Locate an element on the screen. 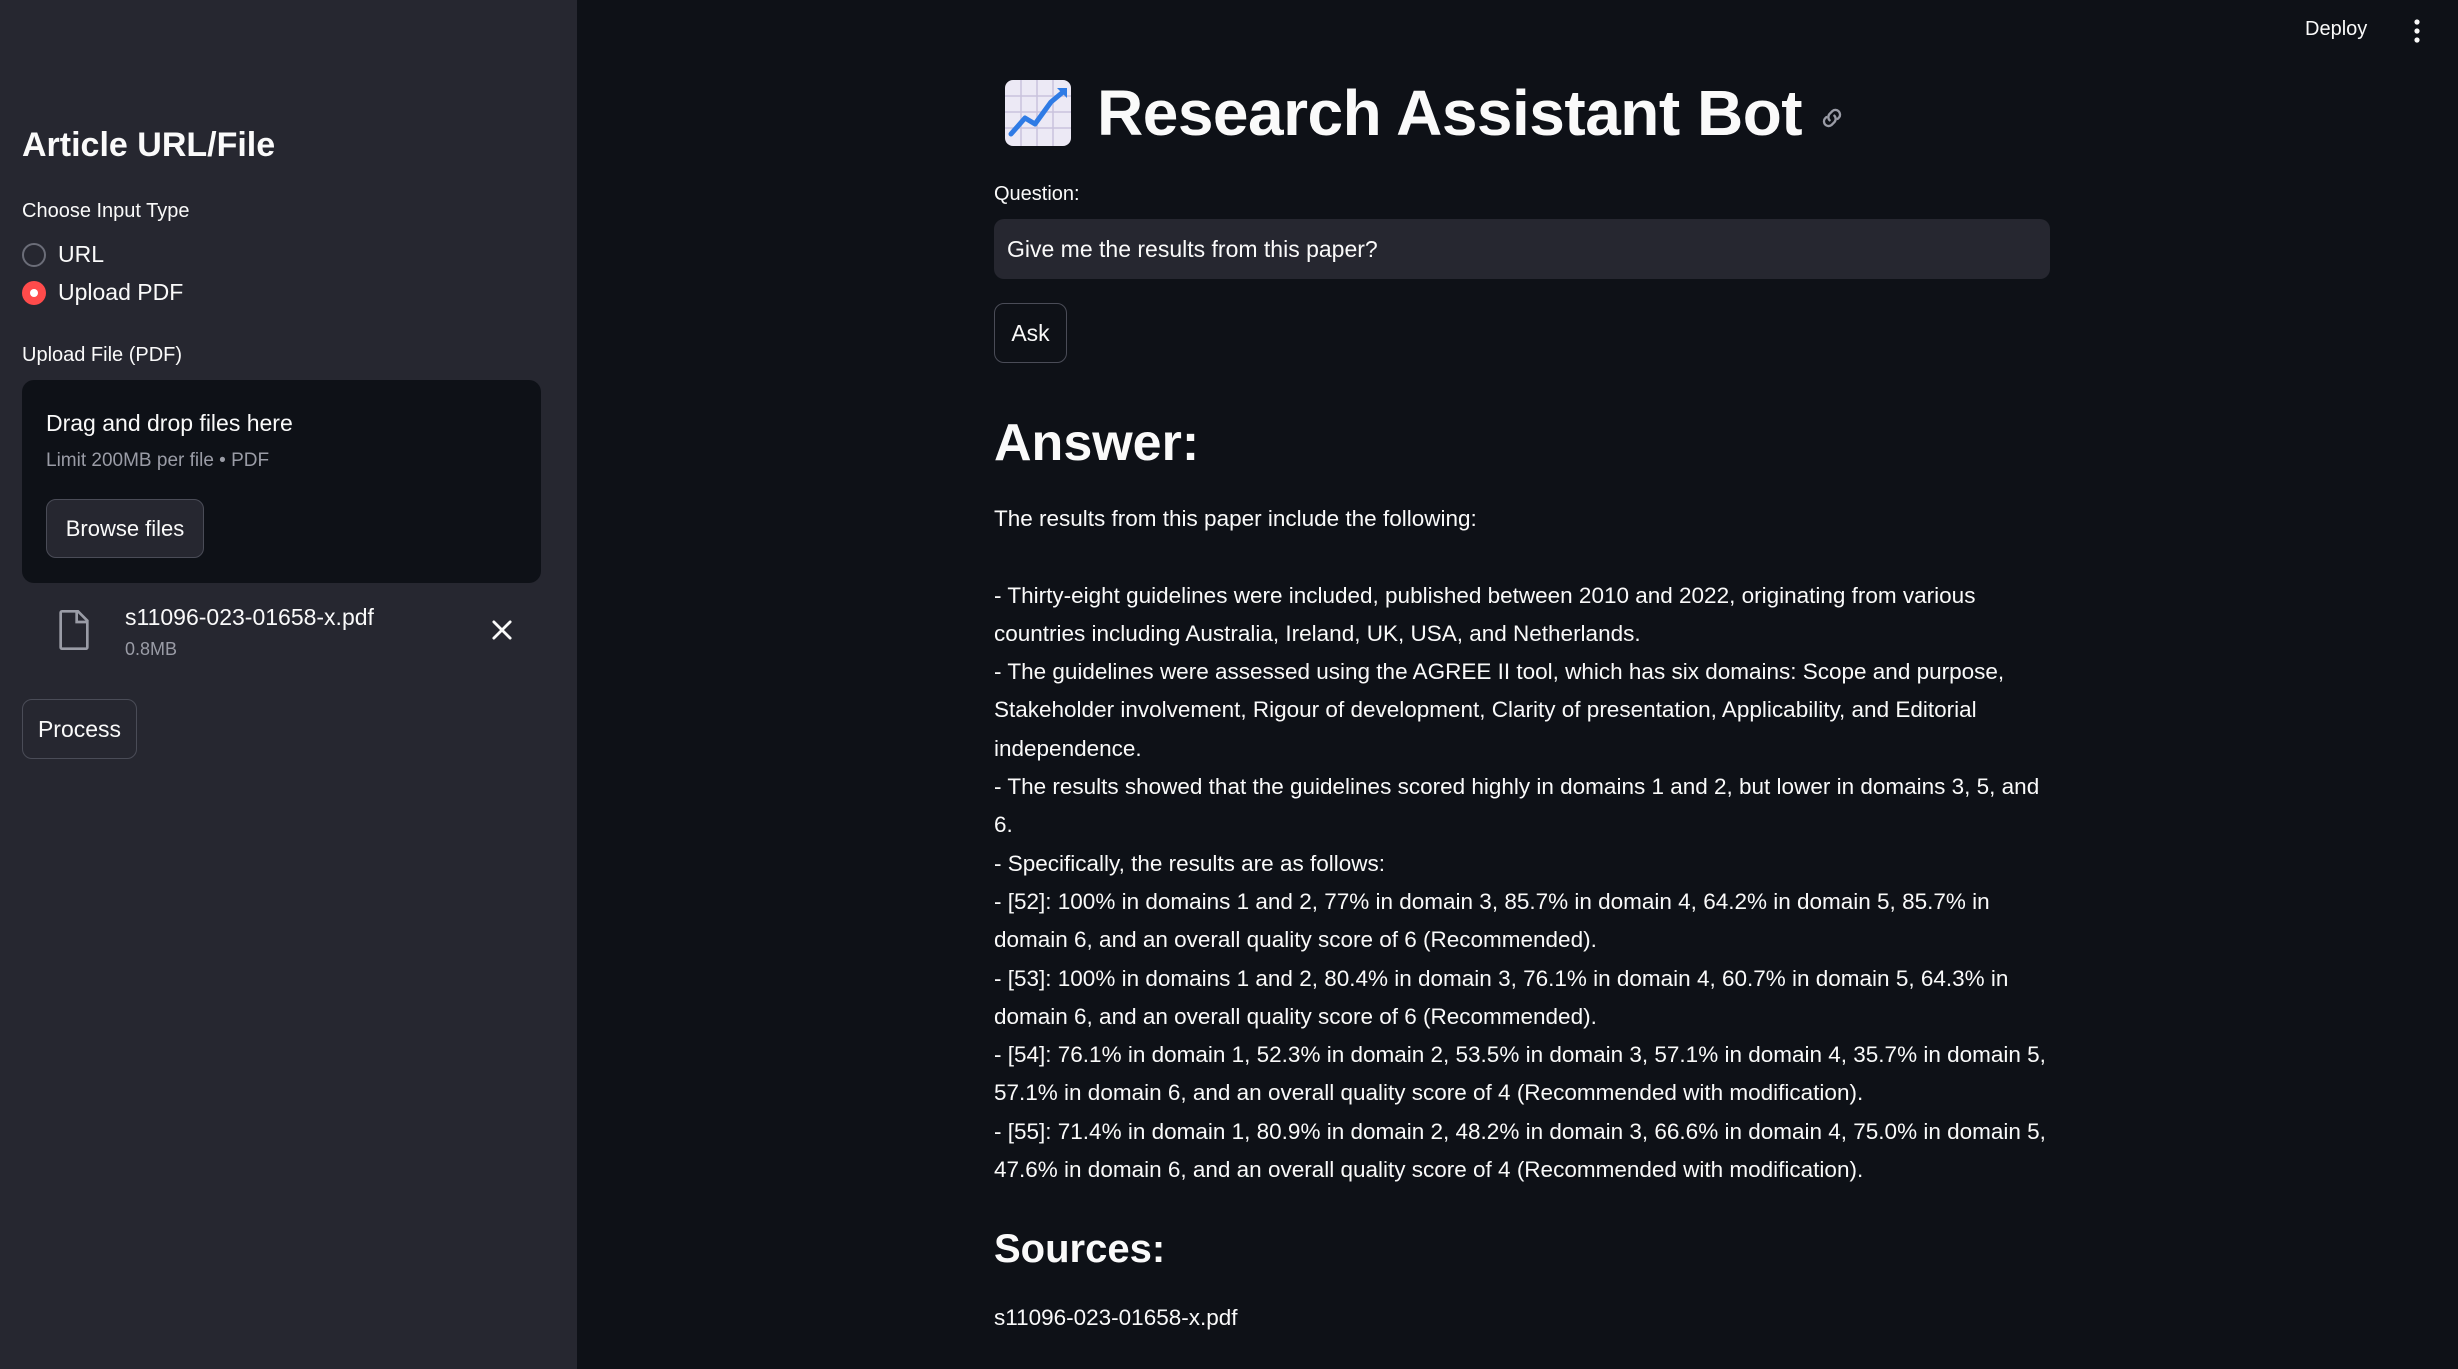  ask-button: Ask is located at coordinates (1030, 333).